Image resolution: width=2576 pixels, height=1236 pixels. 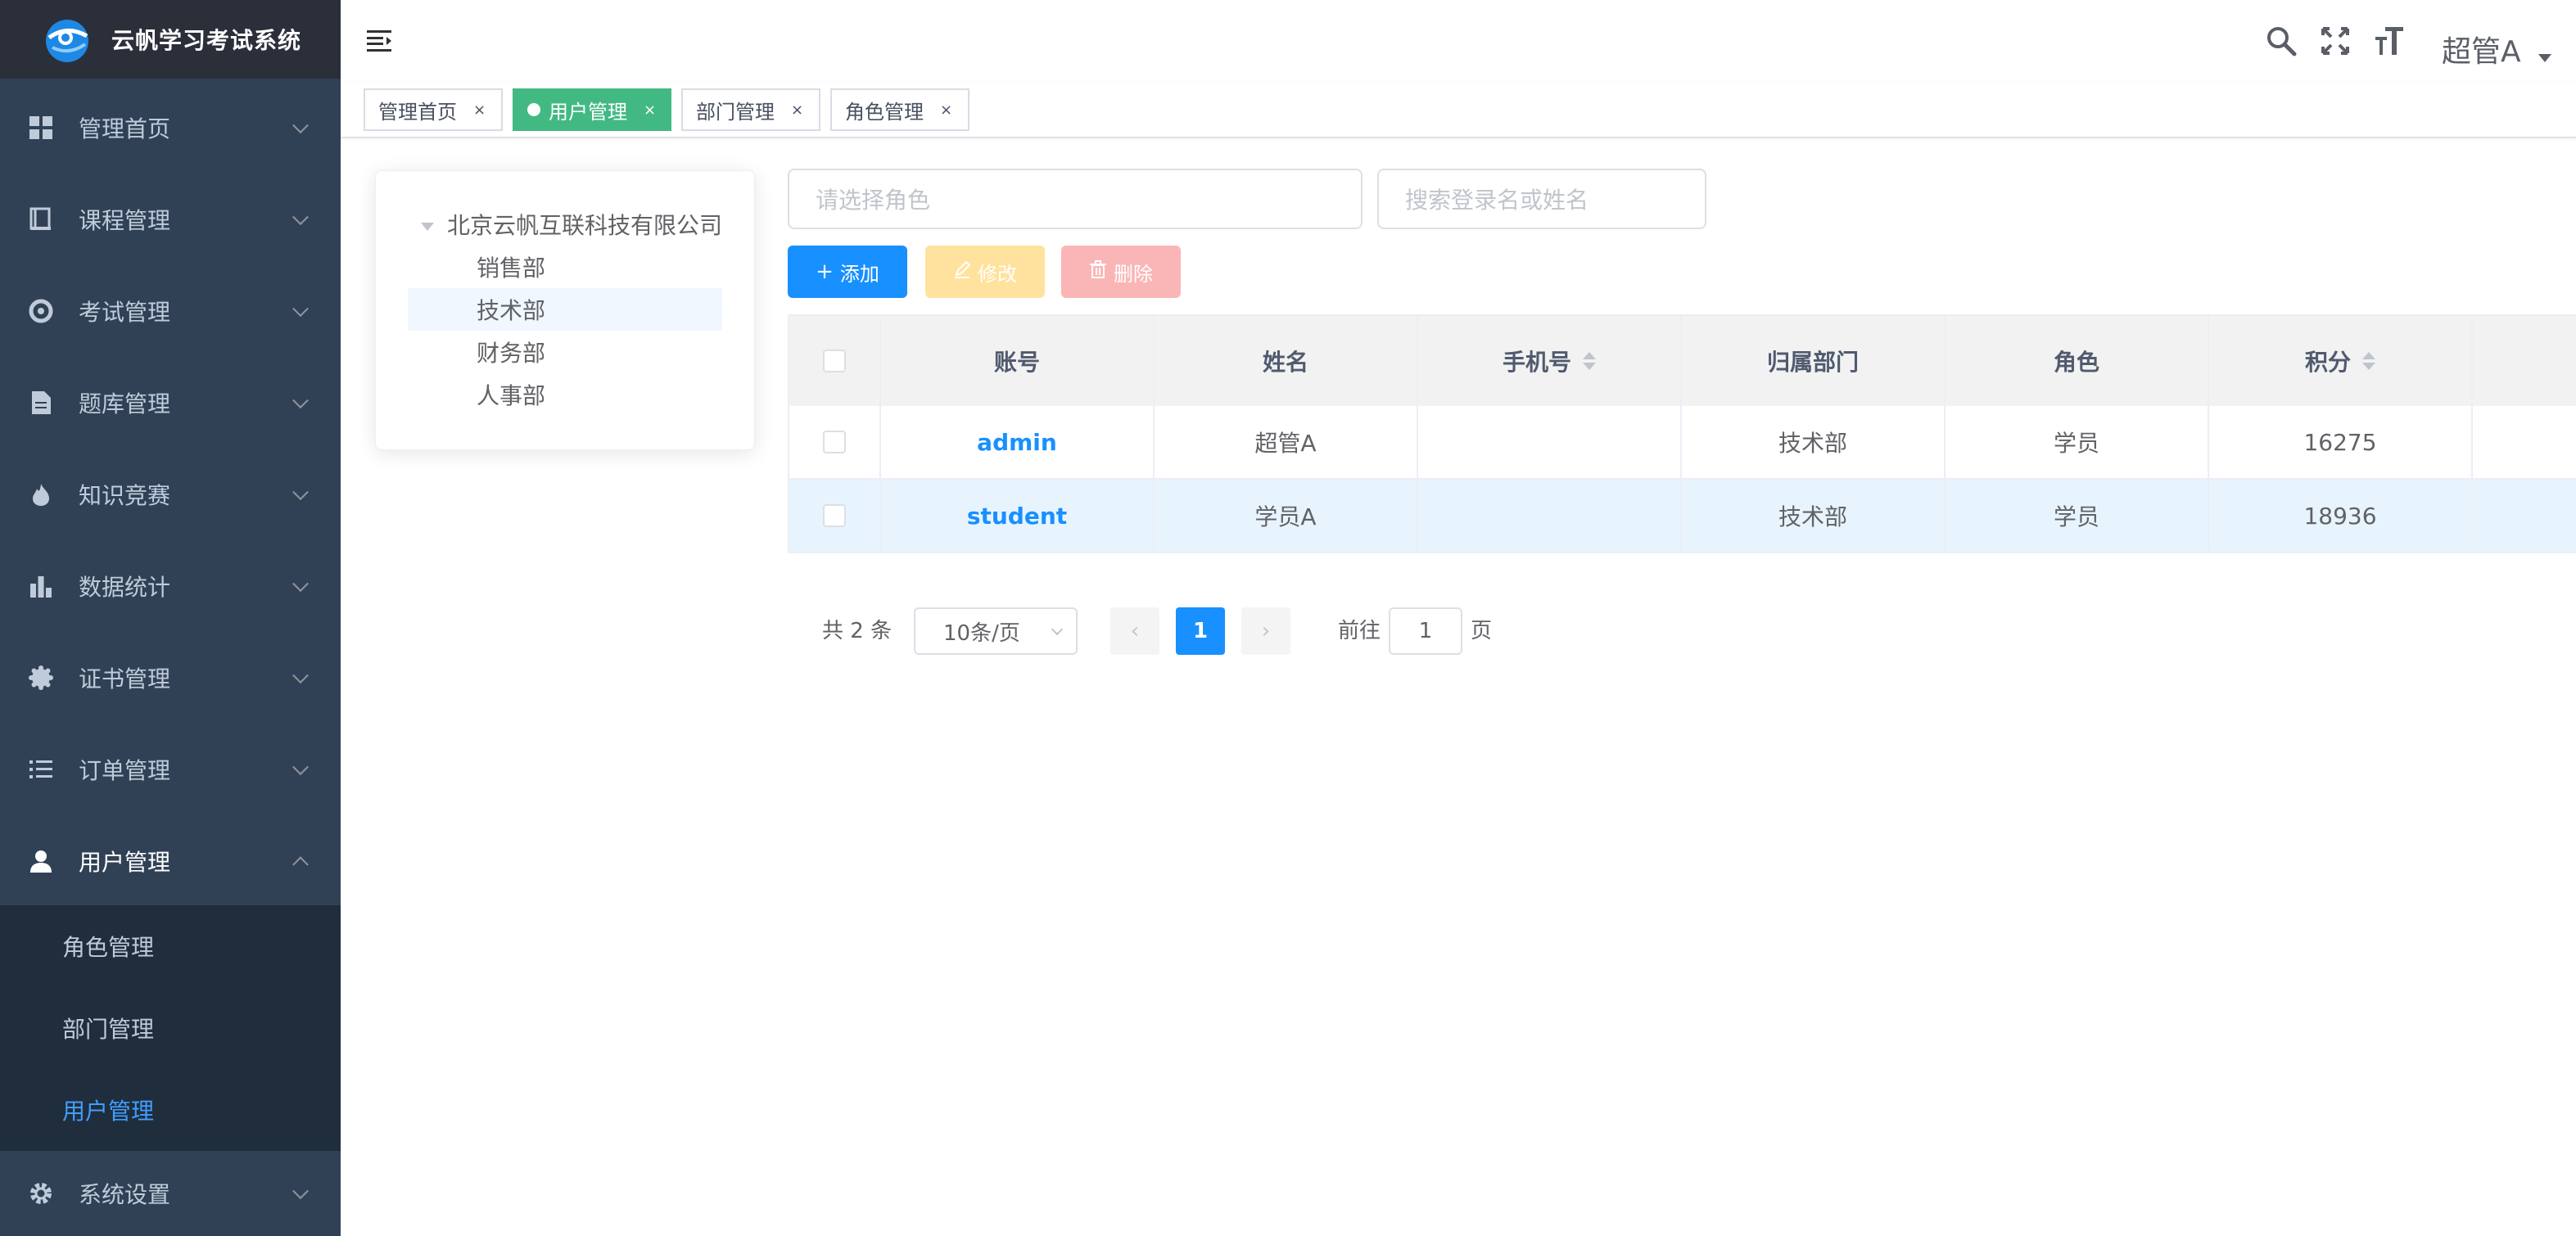 I want to click on tree-node-hr: 人事部, so click(x=565, y=394).